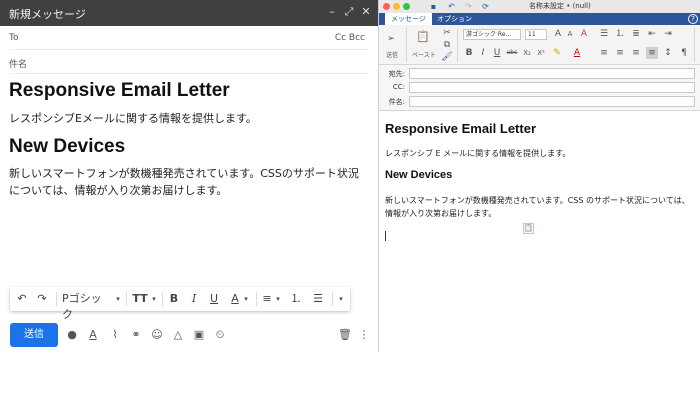  Describe the element at coordinates (267, 299) in the screenshot. I see `align-icon: ≡` at that location.